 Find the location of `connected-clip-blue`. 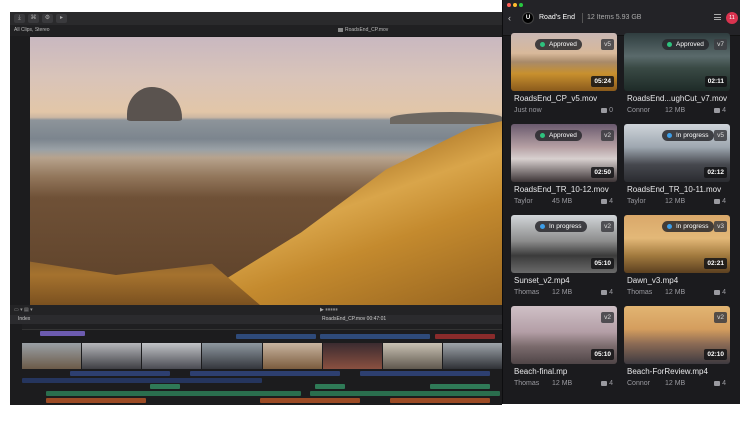

connected-clip-blue is located at coordinates (276, 336).